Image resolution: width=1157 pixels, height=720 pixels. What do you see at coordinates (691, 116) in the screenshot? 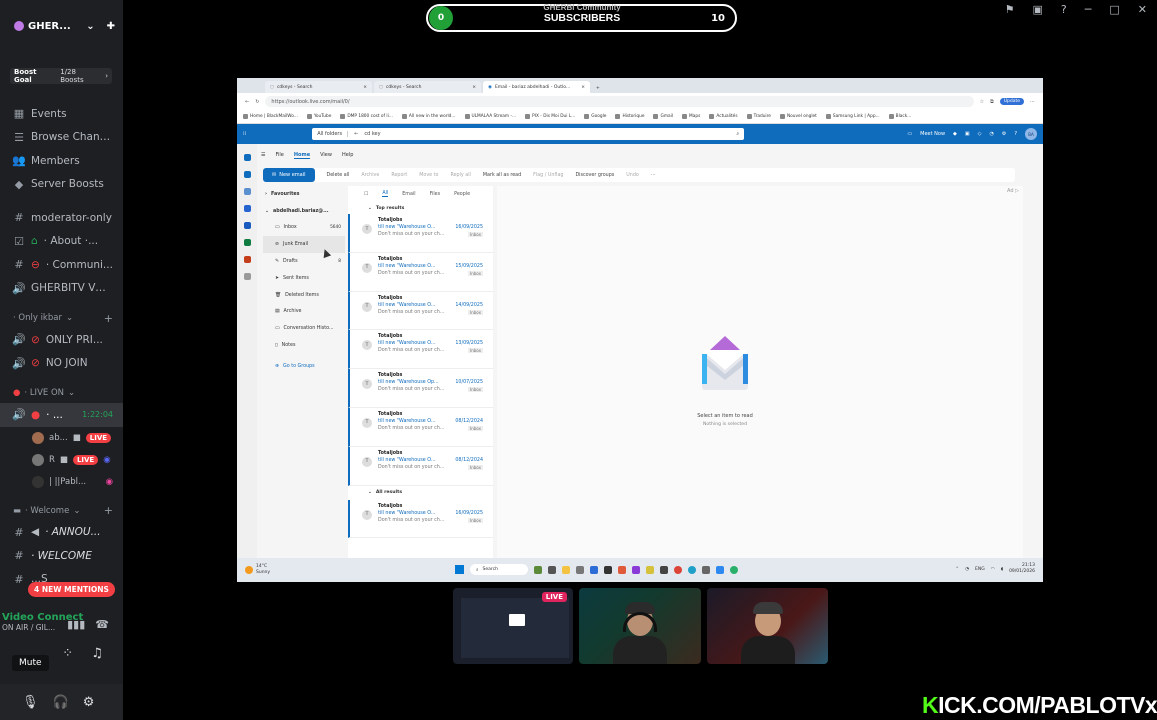
I see `bookmark-item: Maps` at bounding box center [691, 116].